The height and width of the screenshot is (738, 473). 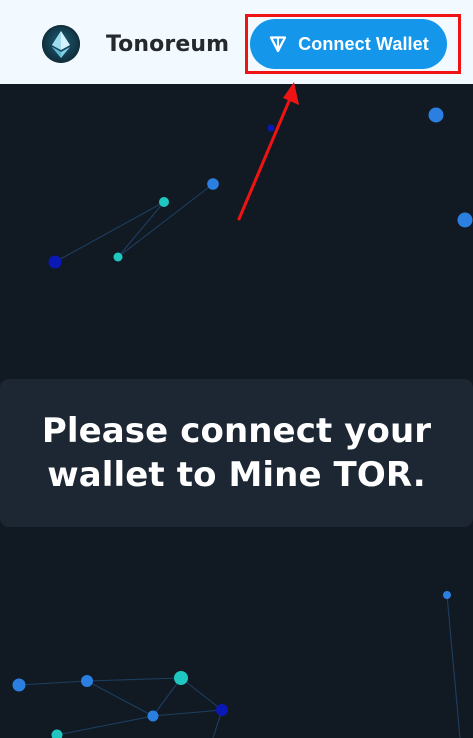 I want to click on connect-wallet-message: Please connect your wallet to Mine TOR., so click(x=236, y=453).